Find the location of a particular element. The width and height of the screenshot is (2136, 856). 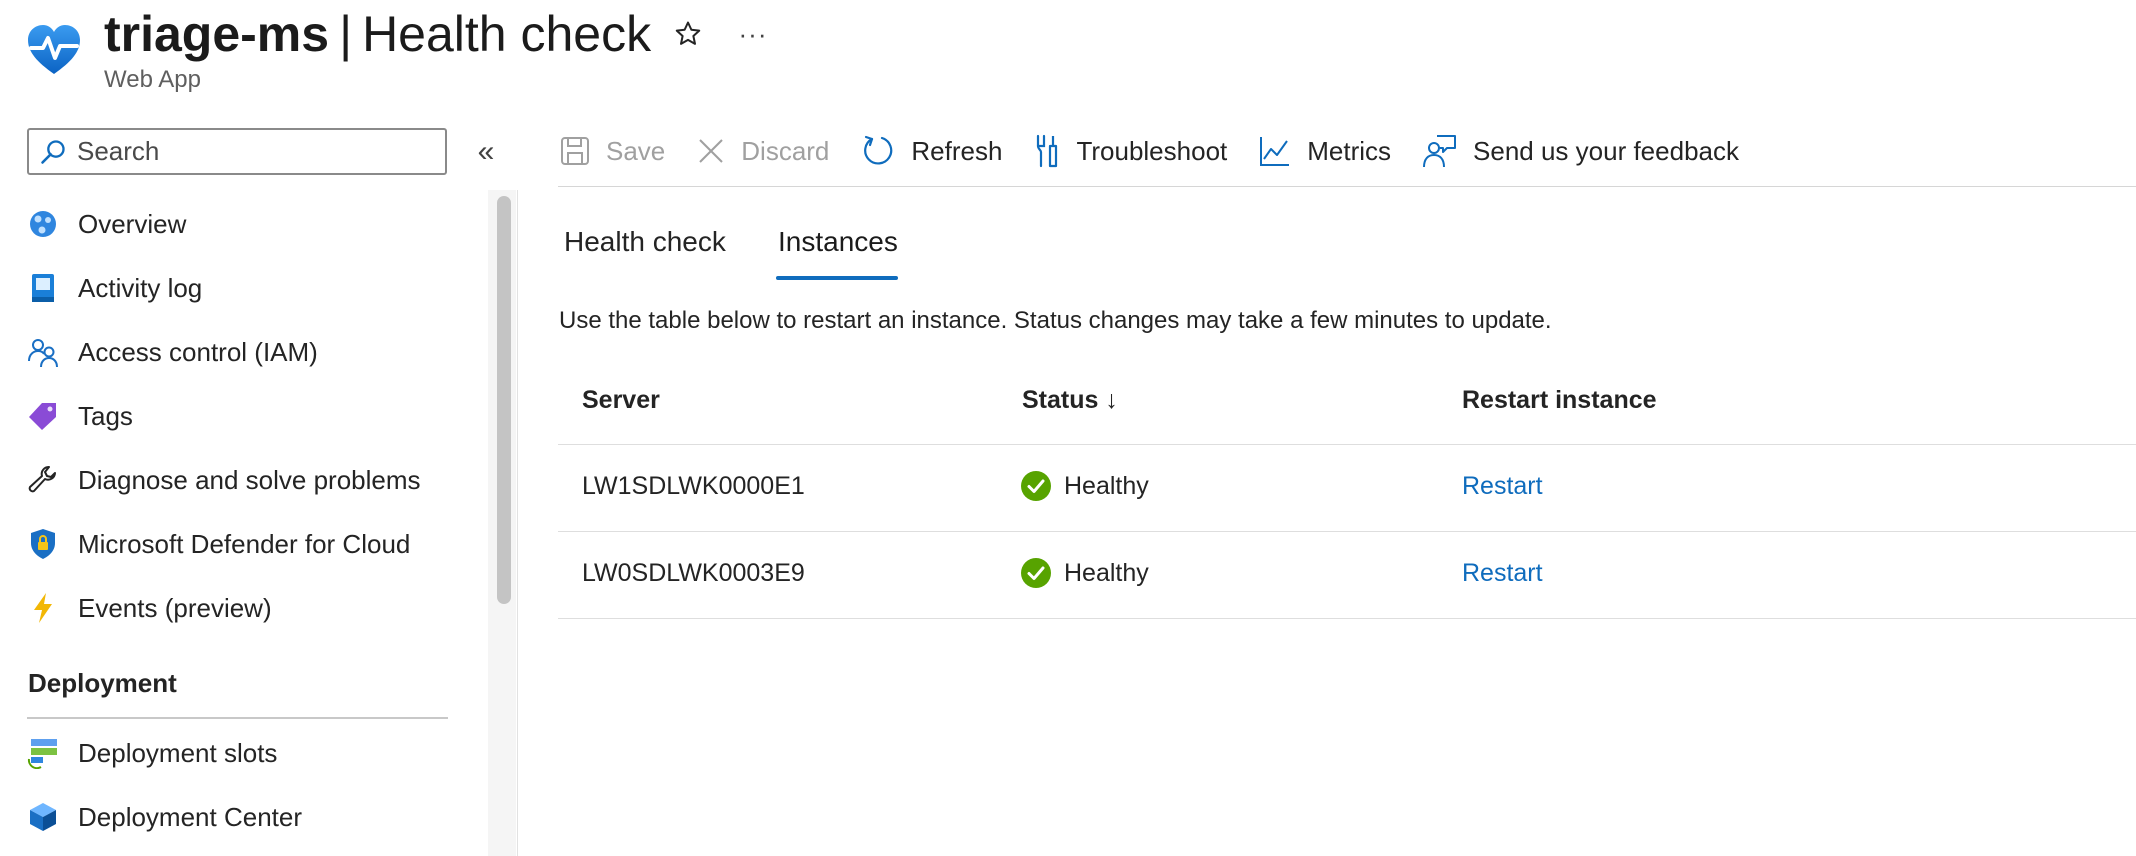

feedback-icon is located at coordinates (1440, 151).